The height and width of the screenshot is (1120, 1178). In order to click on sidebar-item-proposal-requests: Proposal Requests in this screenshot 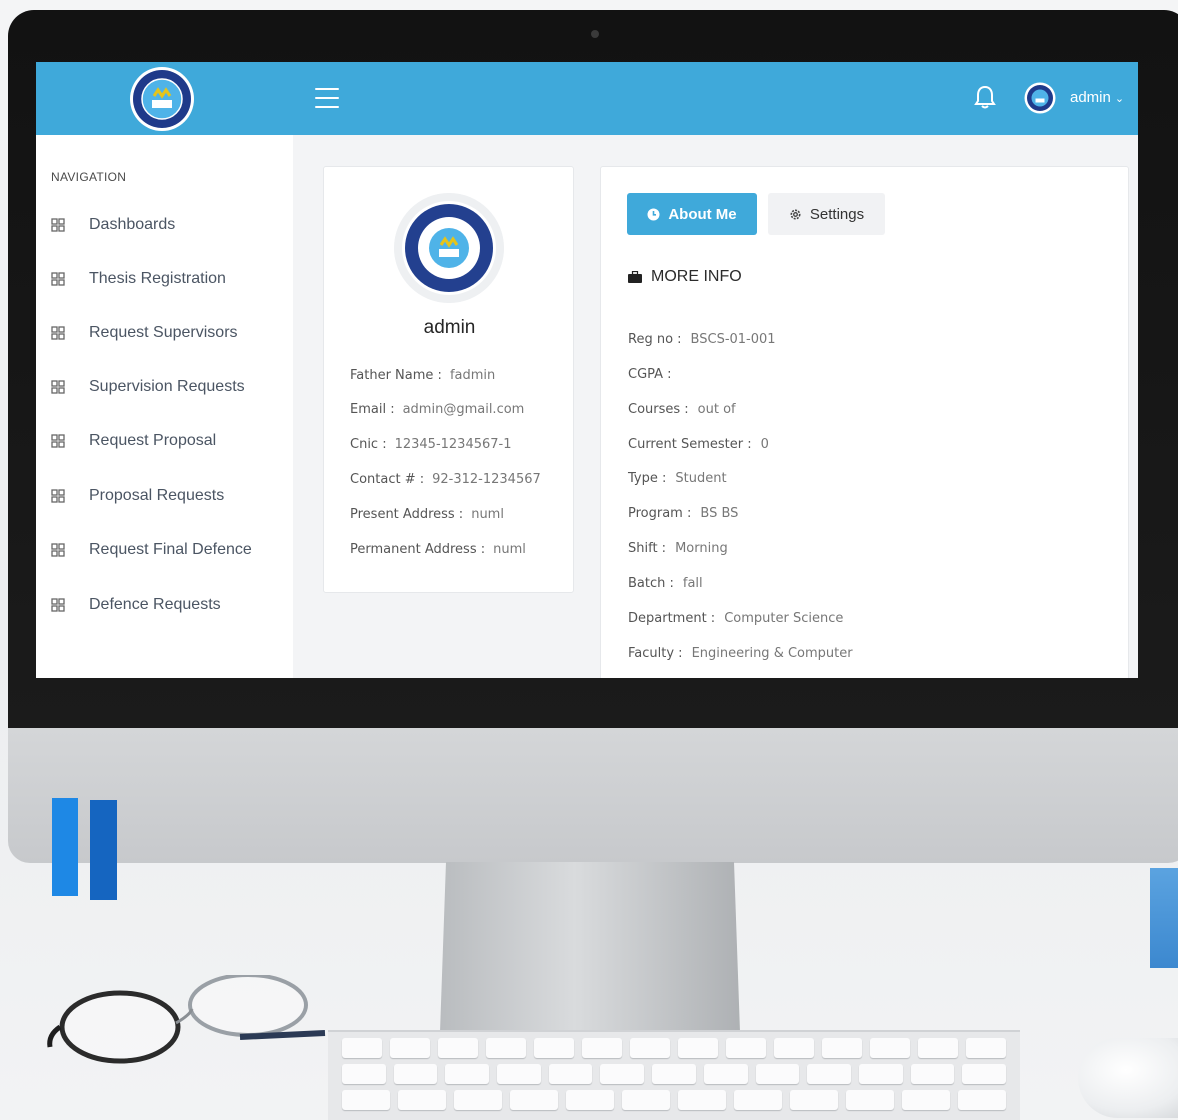, I will do `click(137, 496)`.